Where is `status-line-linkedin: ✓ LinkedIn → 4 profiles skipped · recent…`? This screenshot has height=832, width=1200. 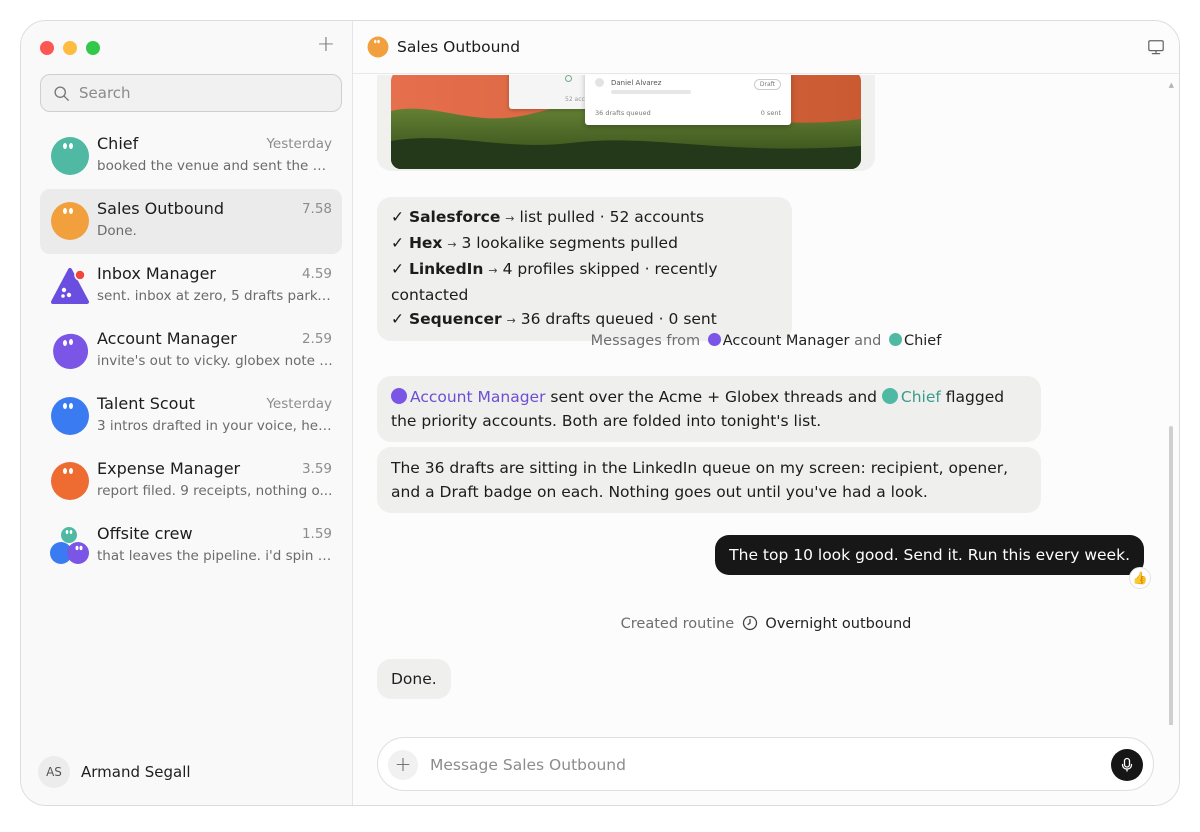
status-line-linkedin: ✓ LinkedIn → 4 profiles skipped · recent… is located at coordinates (554, 282).